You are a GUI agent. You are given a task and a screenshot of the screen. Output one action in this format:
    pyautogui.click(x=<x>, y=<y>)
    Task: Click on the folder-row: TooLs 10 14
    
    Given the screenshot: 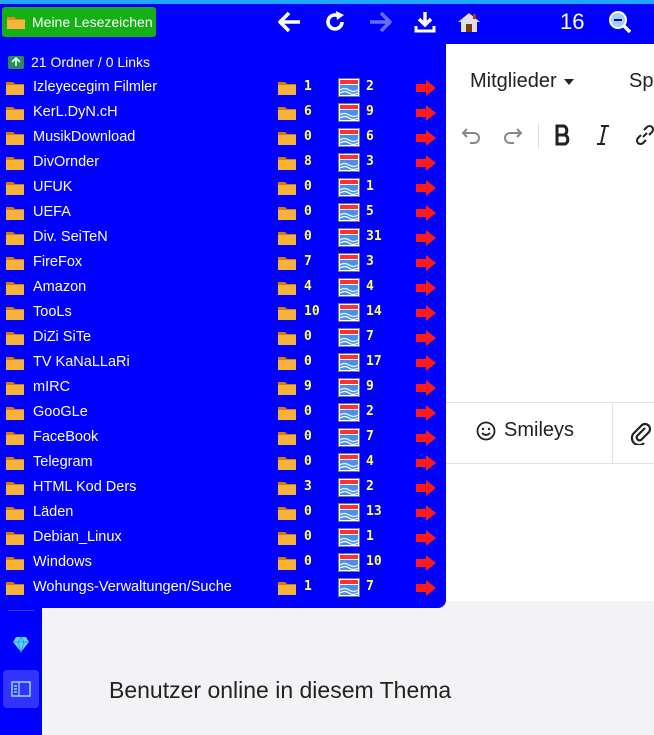 What is the action you would take?
    pyautogui.click(x=223, y=312)
    